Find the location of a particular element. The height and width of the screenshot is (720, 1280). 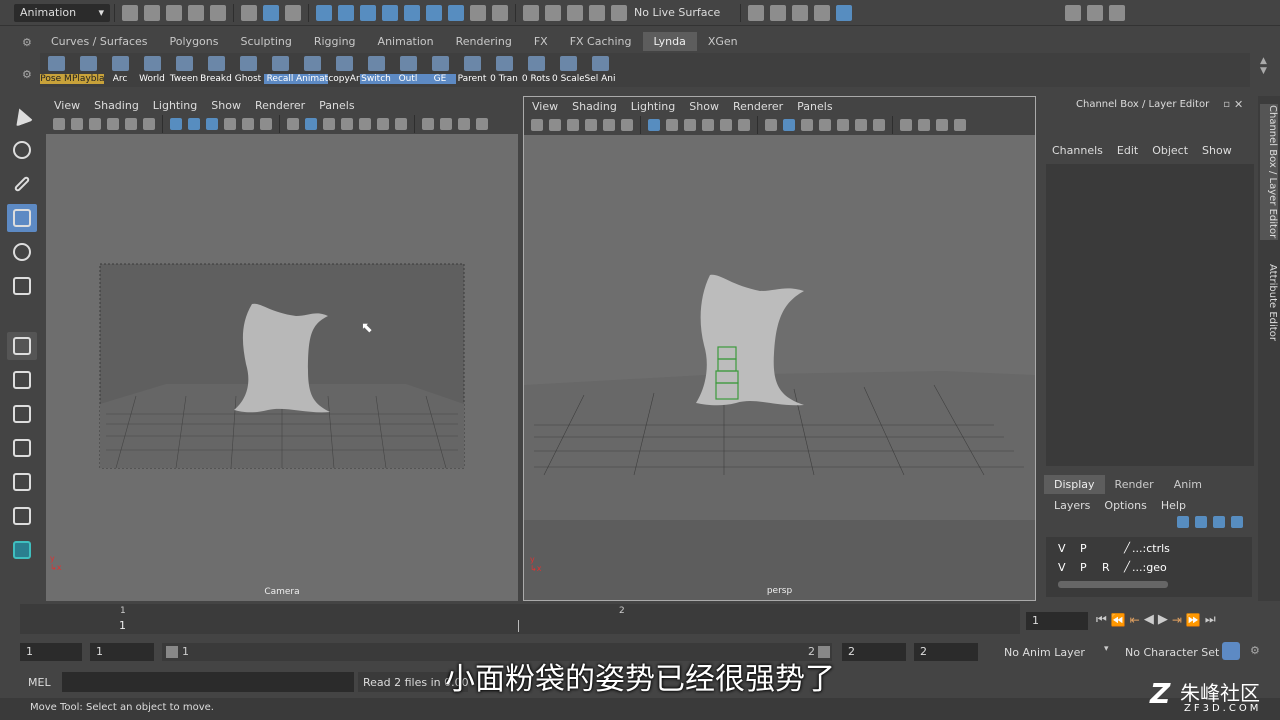

open-scene-icon is located at coordinates (152, 12).